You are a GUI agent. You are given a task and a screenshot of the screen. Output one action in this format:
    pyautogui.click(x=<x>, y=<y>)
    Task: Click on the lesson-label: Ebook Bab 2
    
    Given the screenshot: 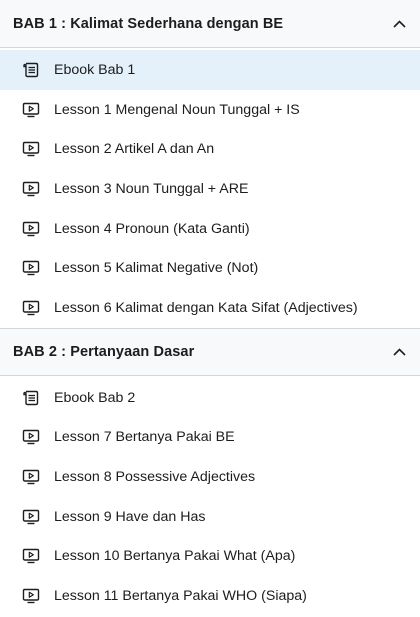 What is the action you would take?
    pyautogui.click(x=95, y=397)
    